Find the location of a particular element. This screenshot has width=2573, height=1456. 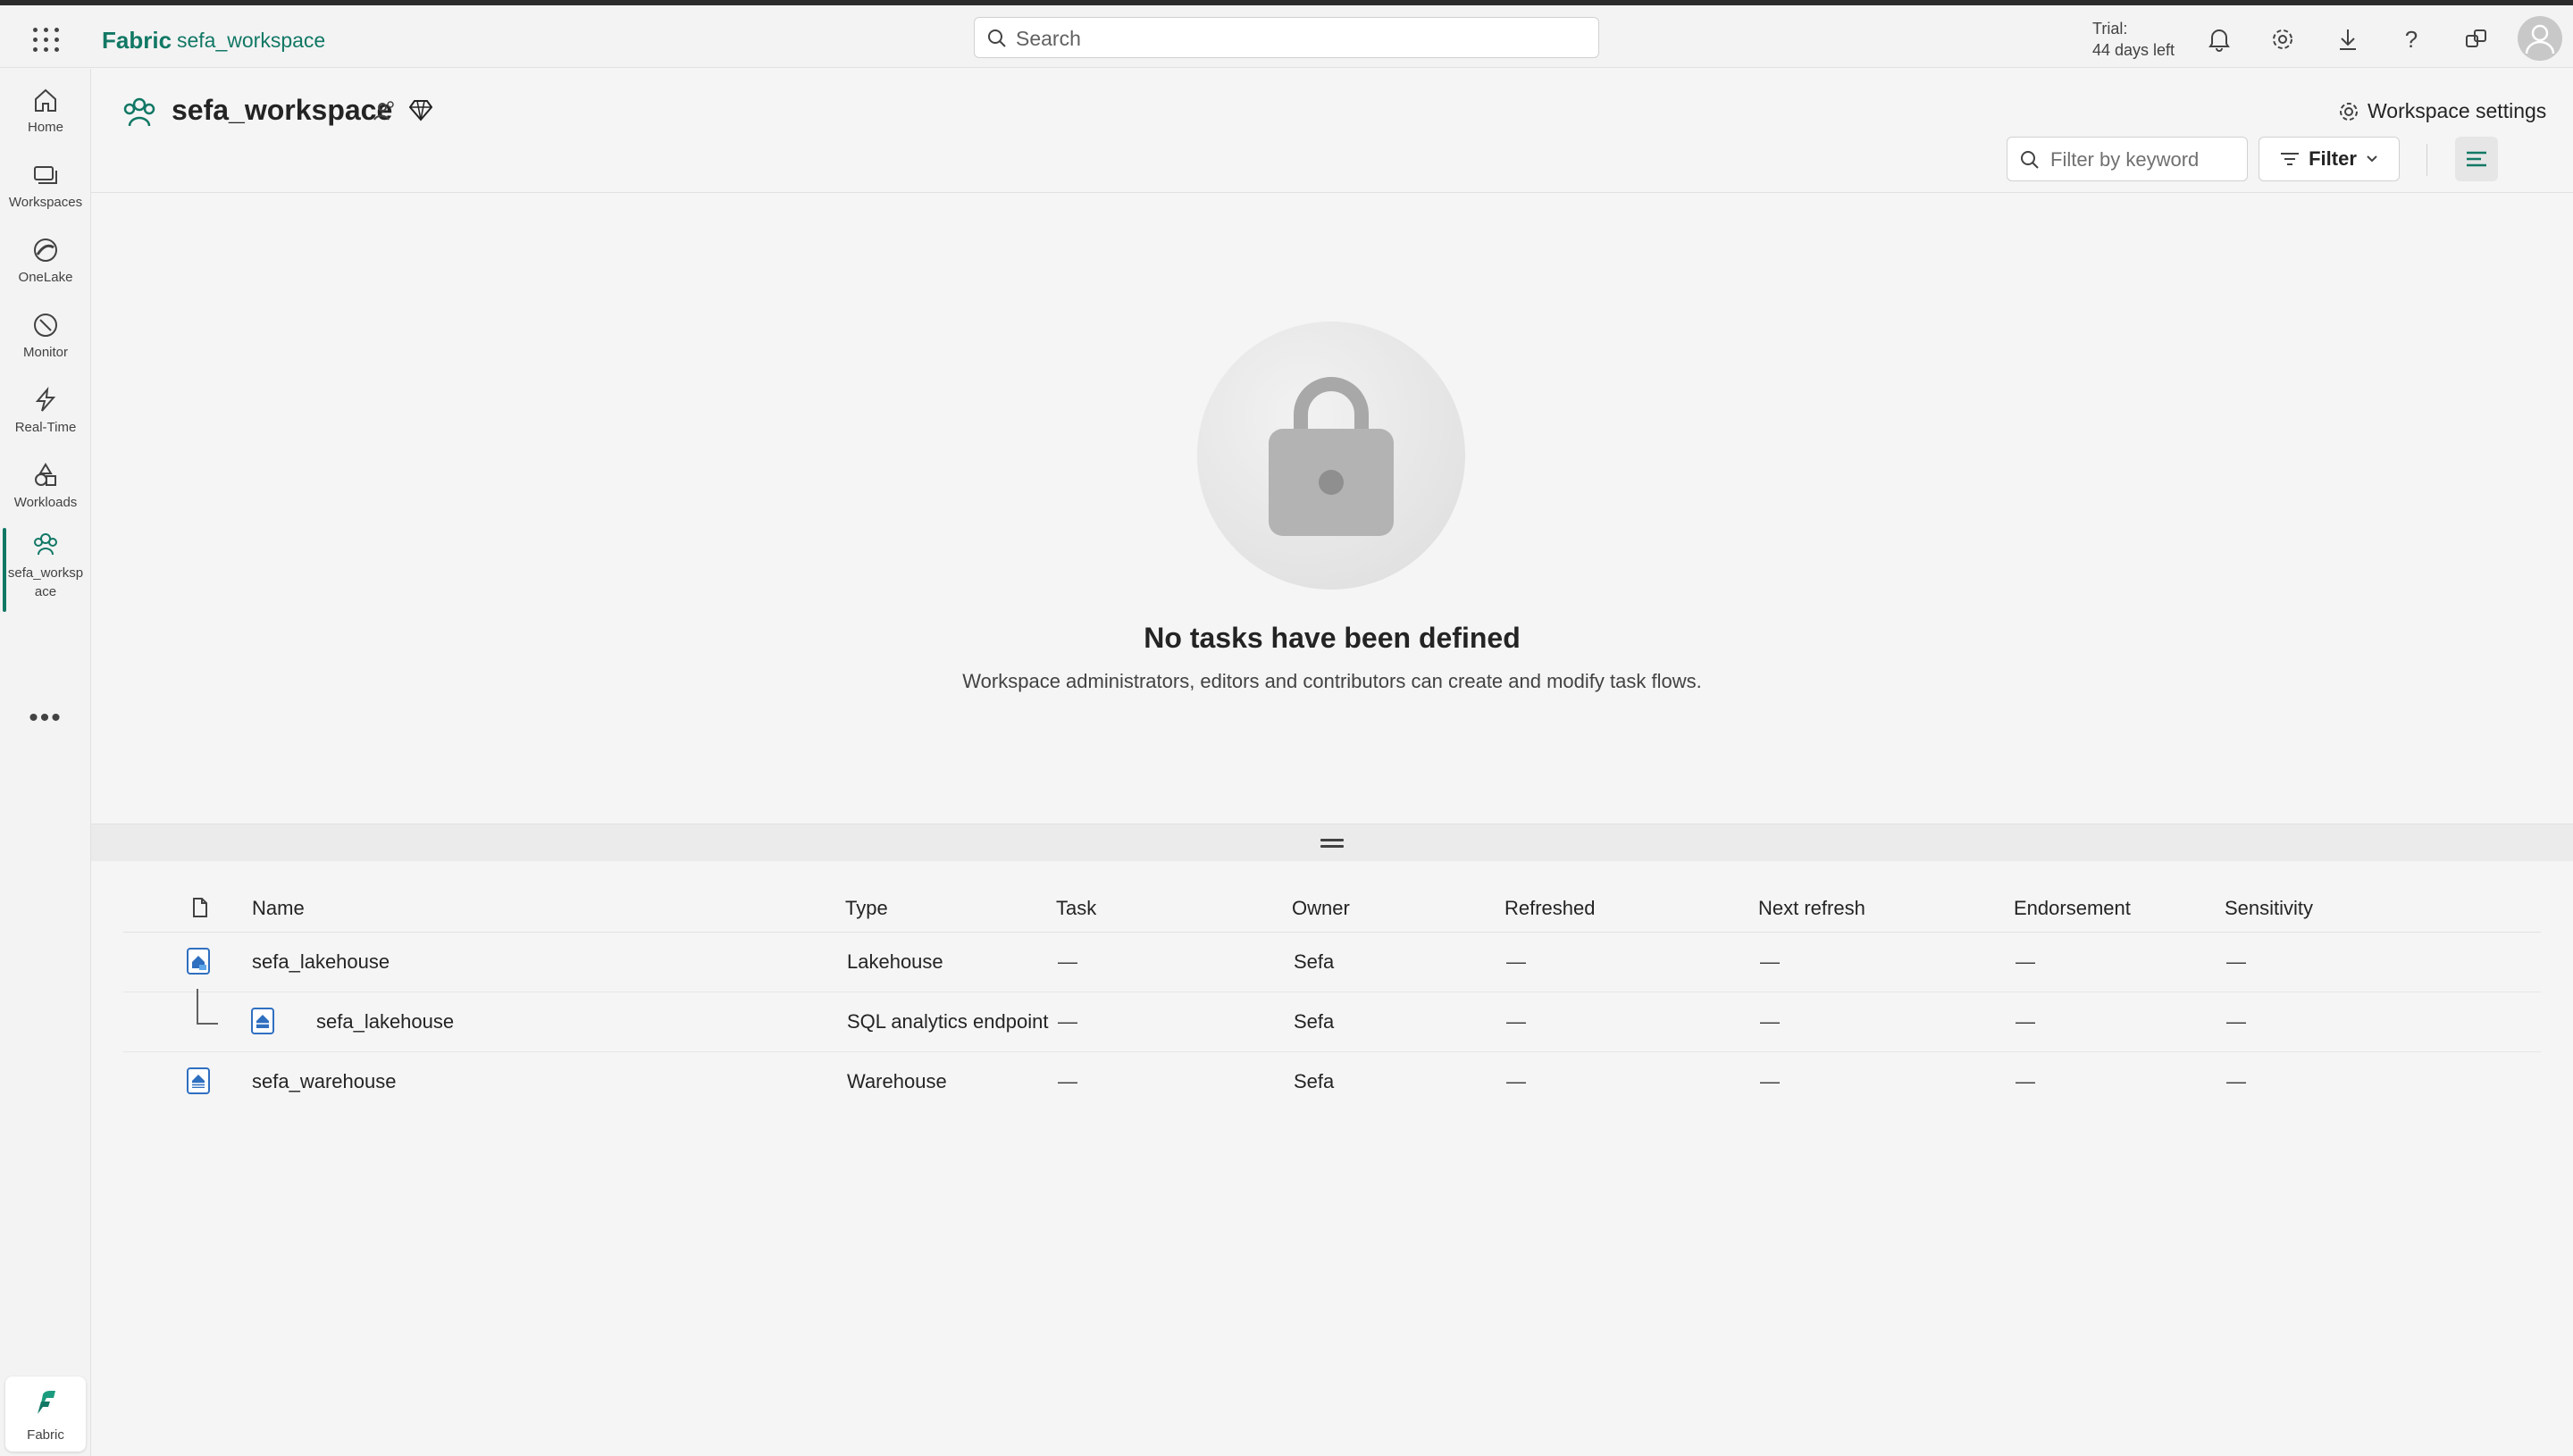

nav-current-workspace: sefa_worksp ace is located at coordinates (45, 562).